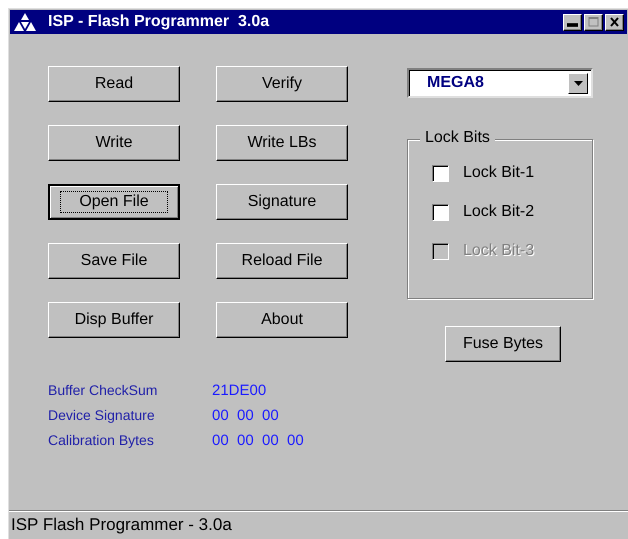  What do you see at coordinates (498, 251) in the screenshot?
I see `checkbox-label: Lock Bit-3` at bounding box center [498, 251].